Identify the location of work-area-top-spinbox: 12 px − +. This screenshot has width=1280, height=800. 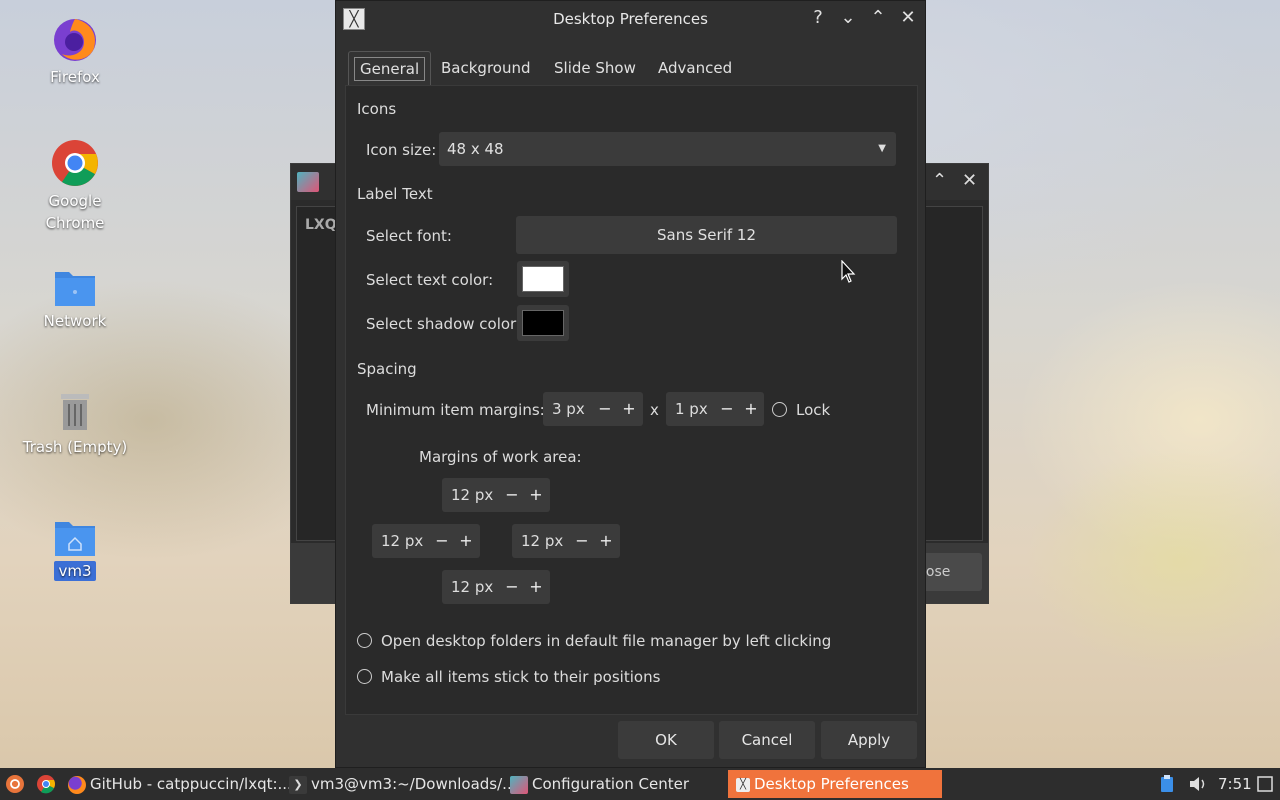
(496, 495).